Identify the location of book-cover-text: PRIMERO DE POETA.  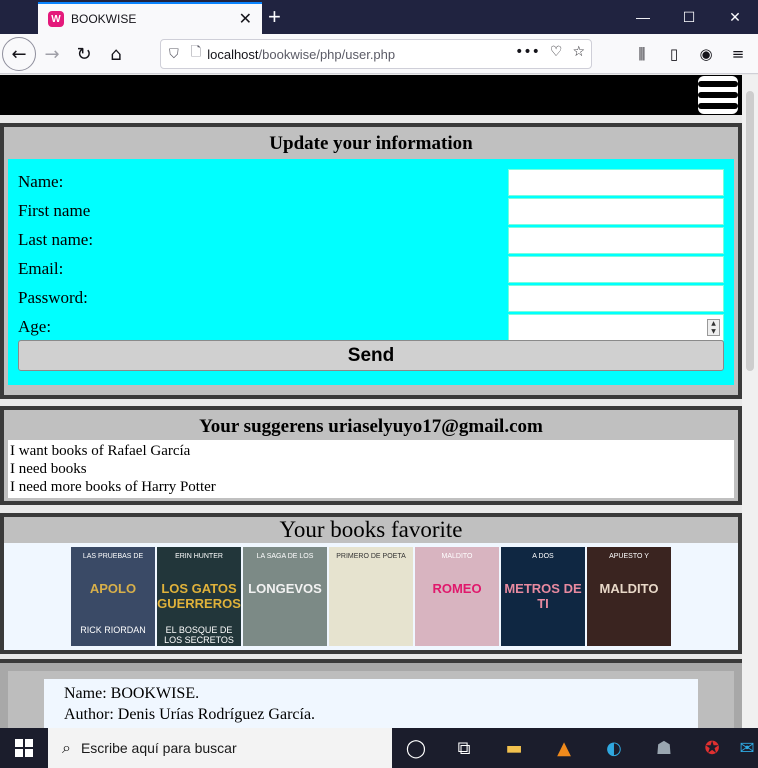
(371, 556).